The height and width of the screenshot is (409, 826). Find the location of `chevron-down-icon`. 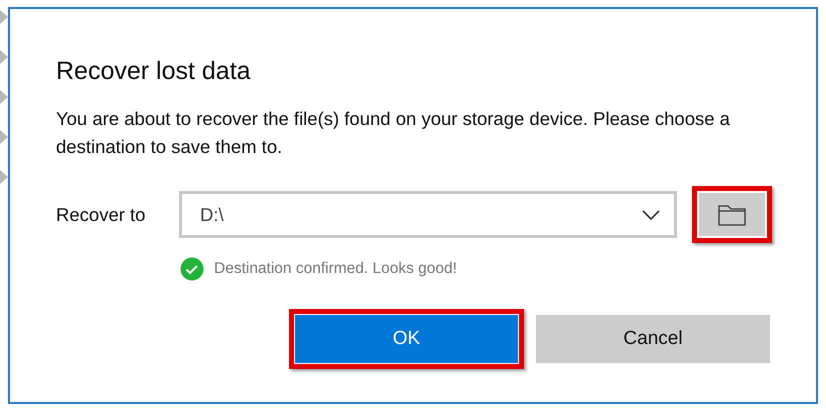

chevron-down-icon is located at coordinates (651, 215).